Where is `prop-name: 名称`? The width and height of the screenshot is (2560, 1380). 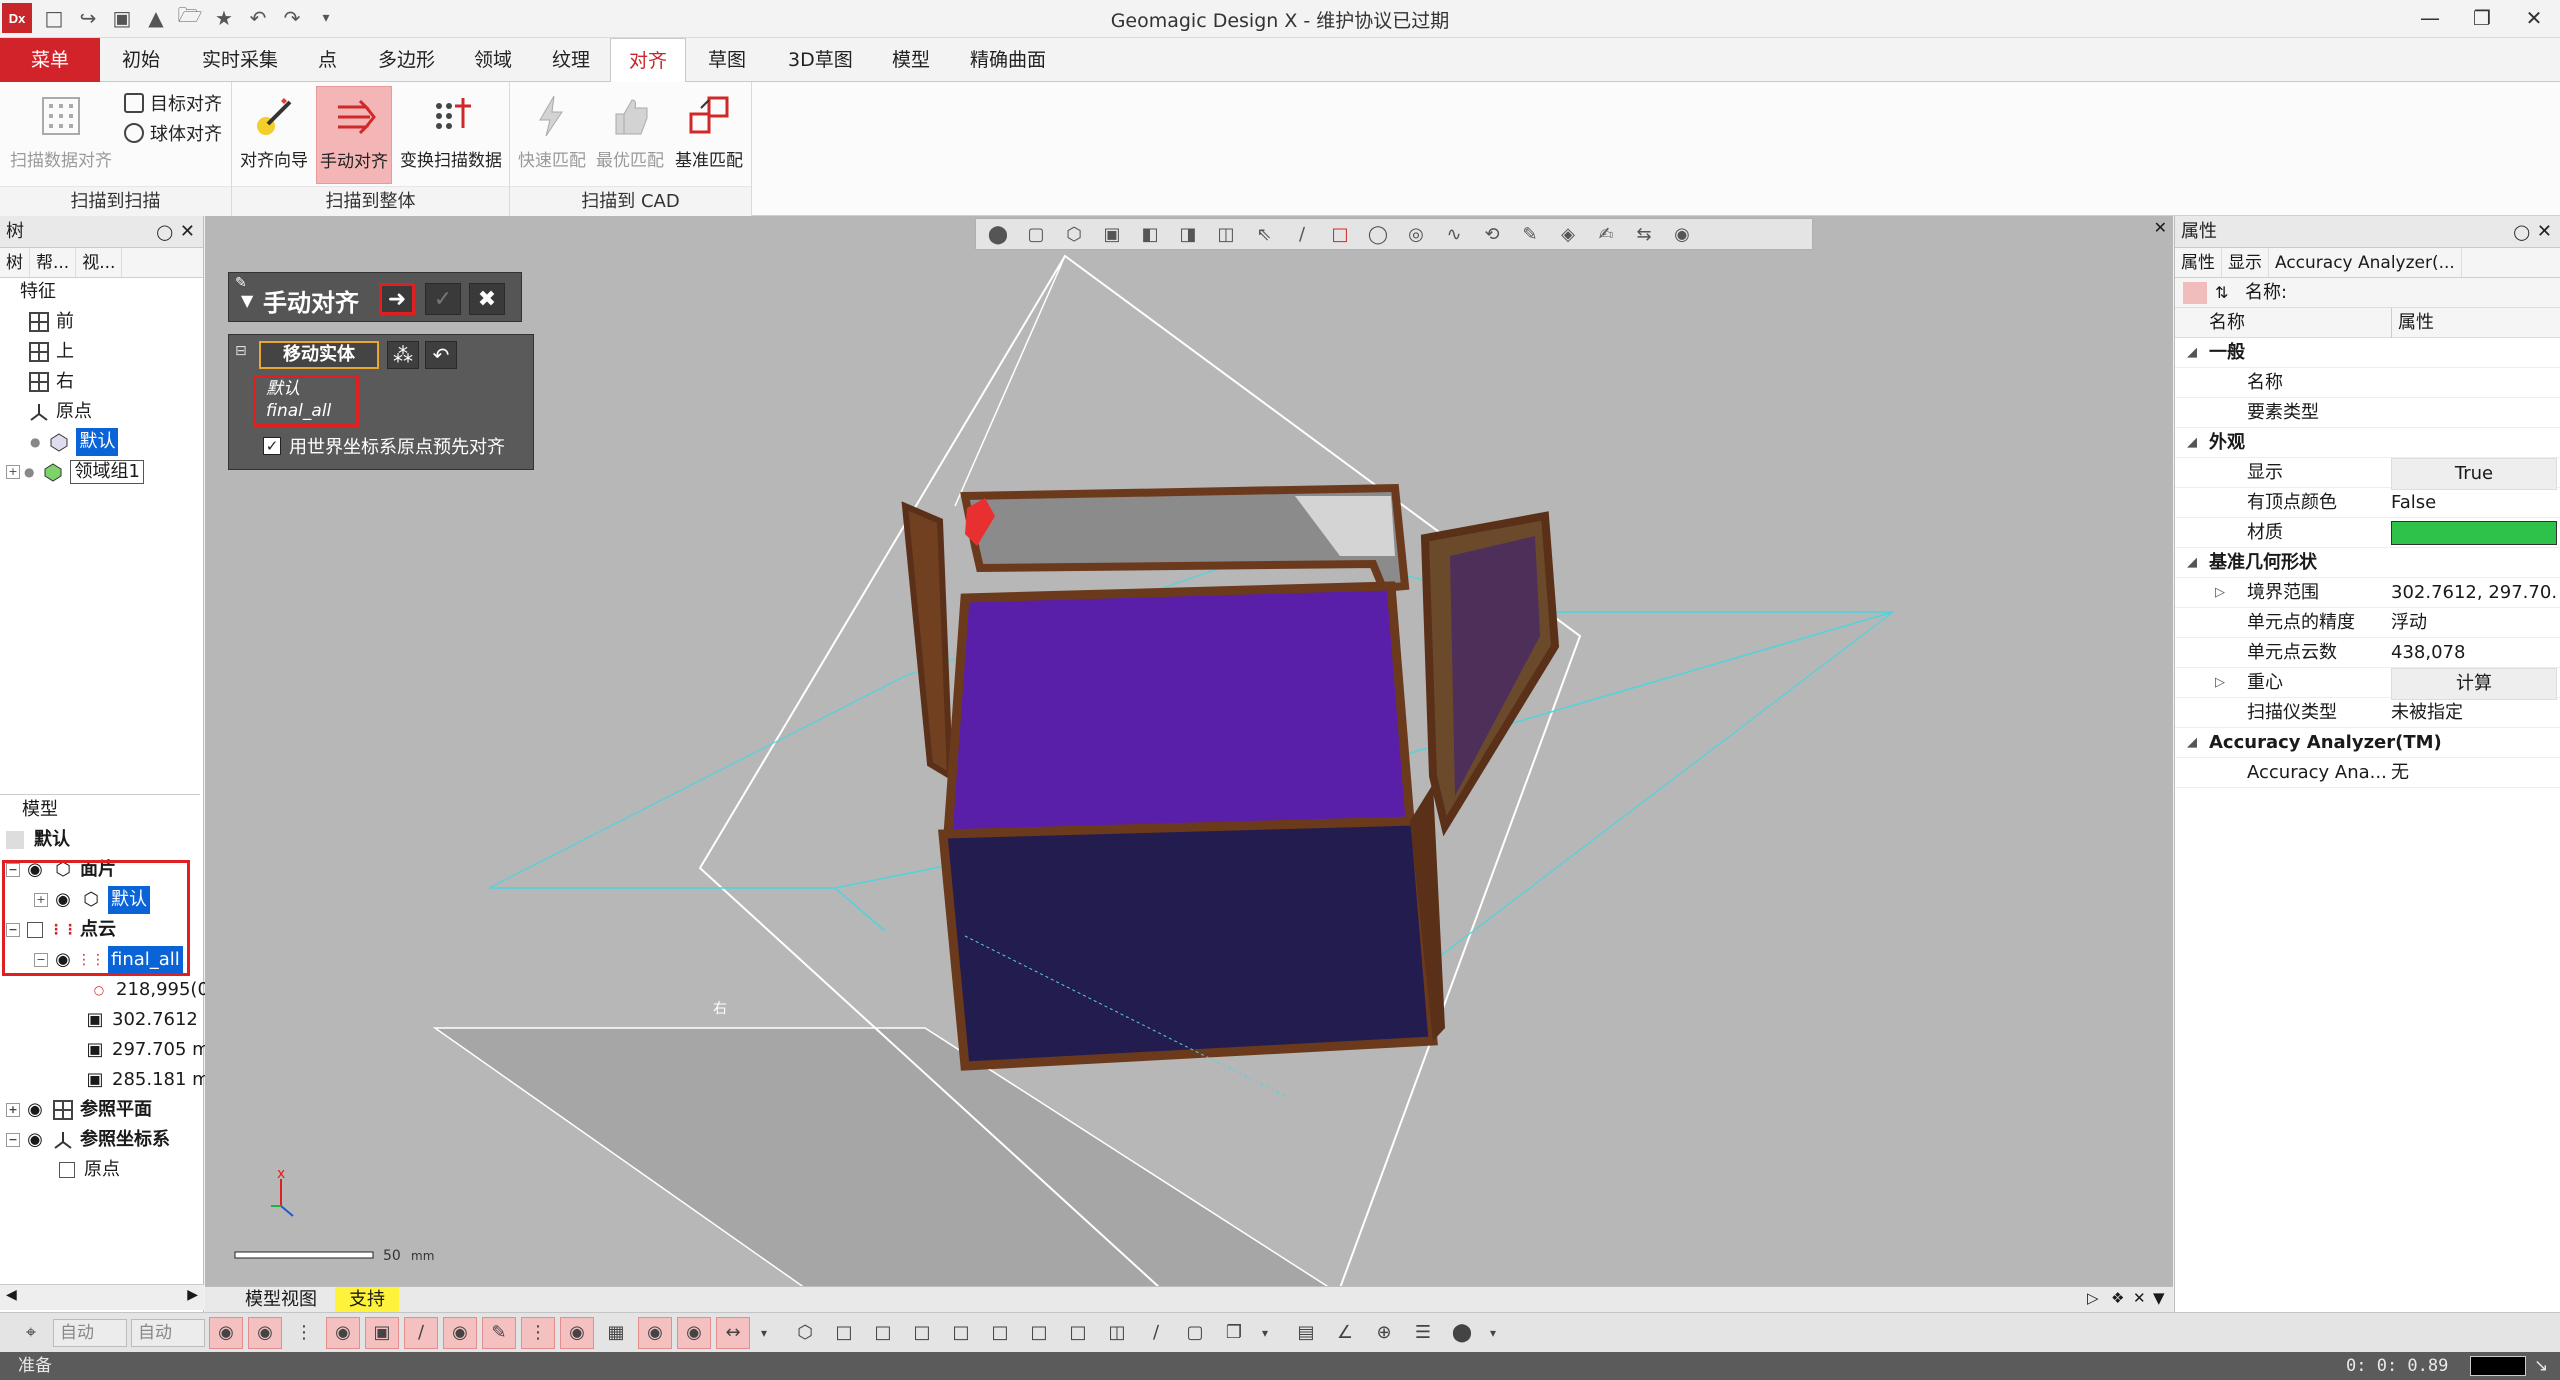
prop-name: 名称 is located at coordinates (2367, 383).